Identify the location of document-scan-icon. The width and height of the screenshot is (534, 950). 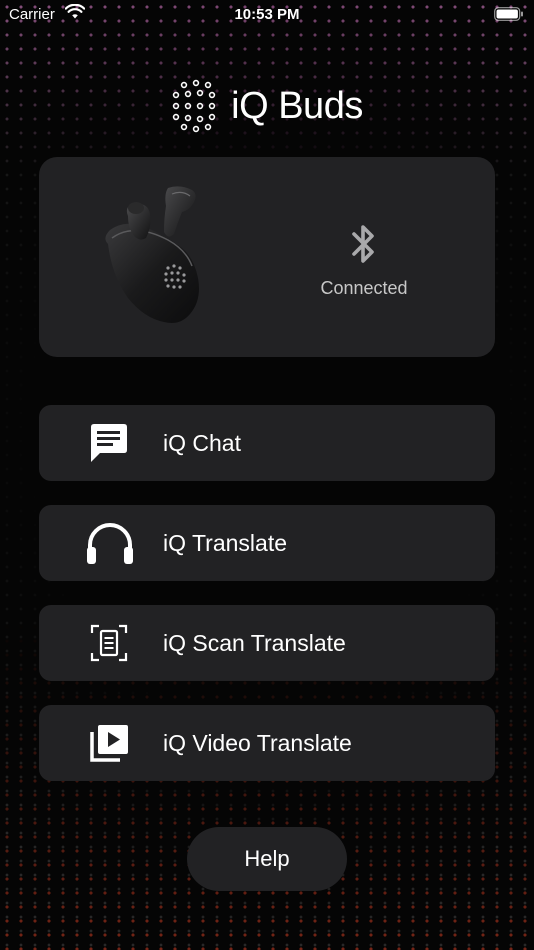
(109, 643).